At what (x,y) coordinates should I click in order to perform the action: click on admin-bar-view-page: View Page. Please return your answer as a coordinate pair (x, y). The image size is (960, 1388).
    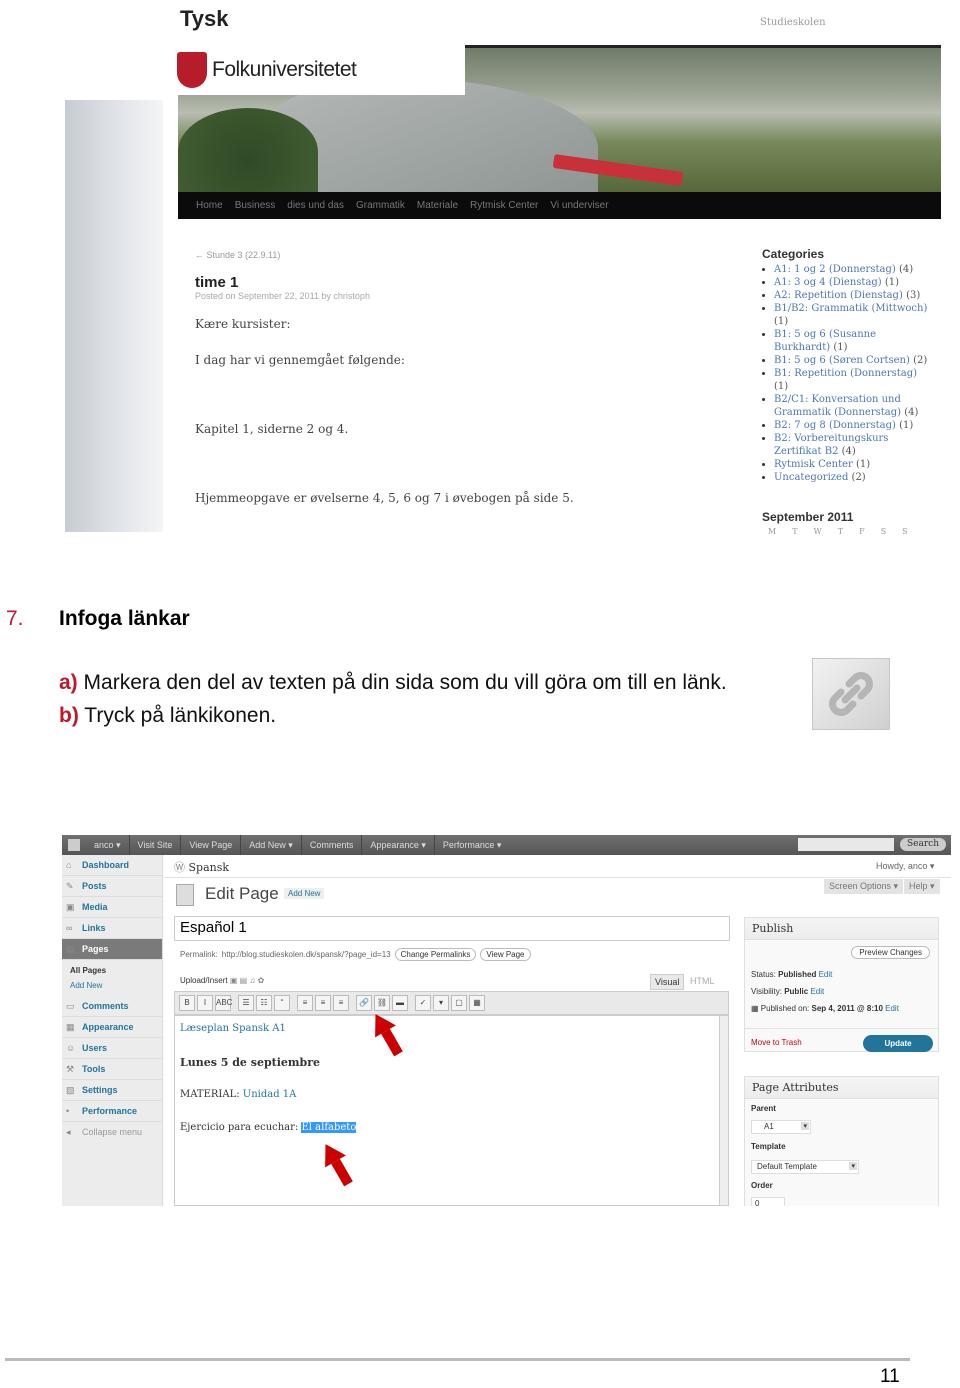
    Looking at the image, I should click on (211, 845).